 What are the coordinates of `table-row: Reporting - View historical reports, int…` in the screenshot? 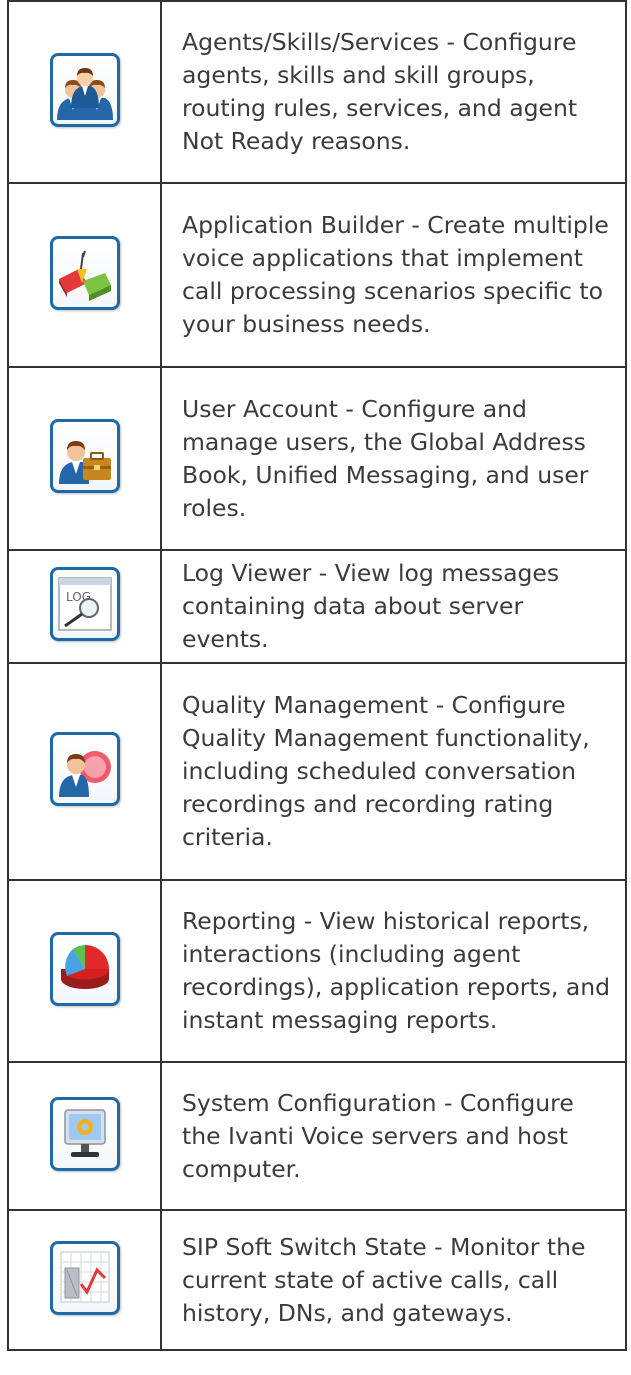 It's located at (317, 971).